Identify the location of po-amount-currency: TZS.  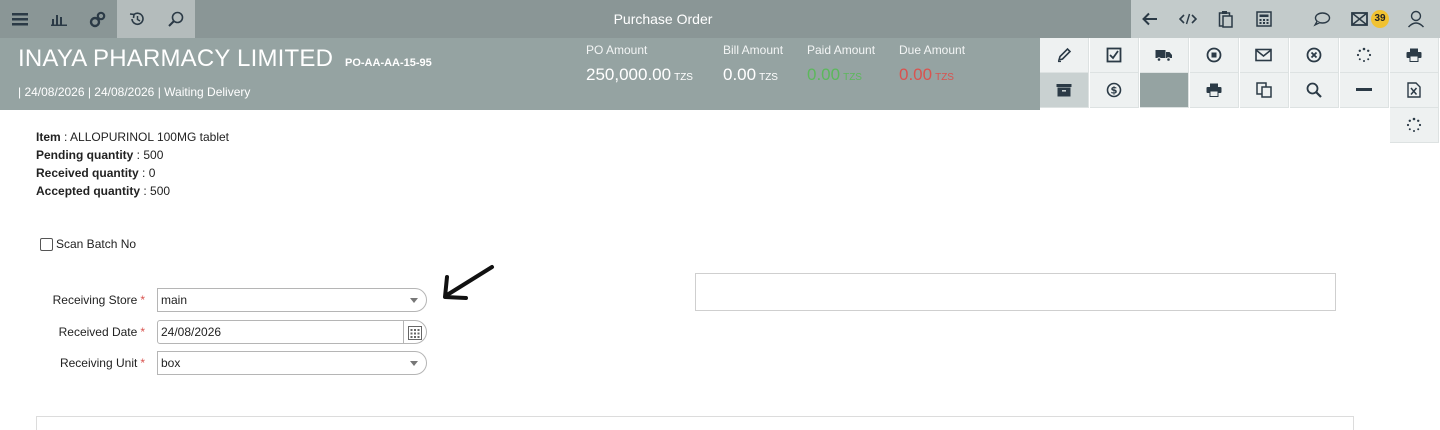
(683, 77).